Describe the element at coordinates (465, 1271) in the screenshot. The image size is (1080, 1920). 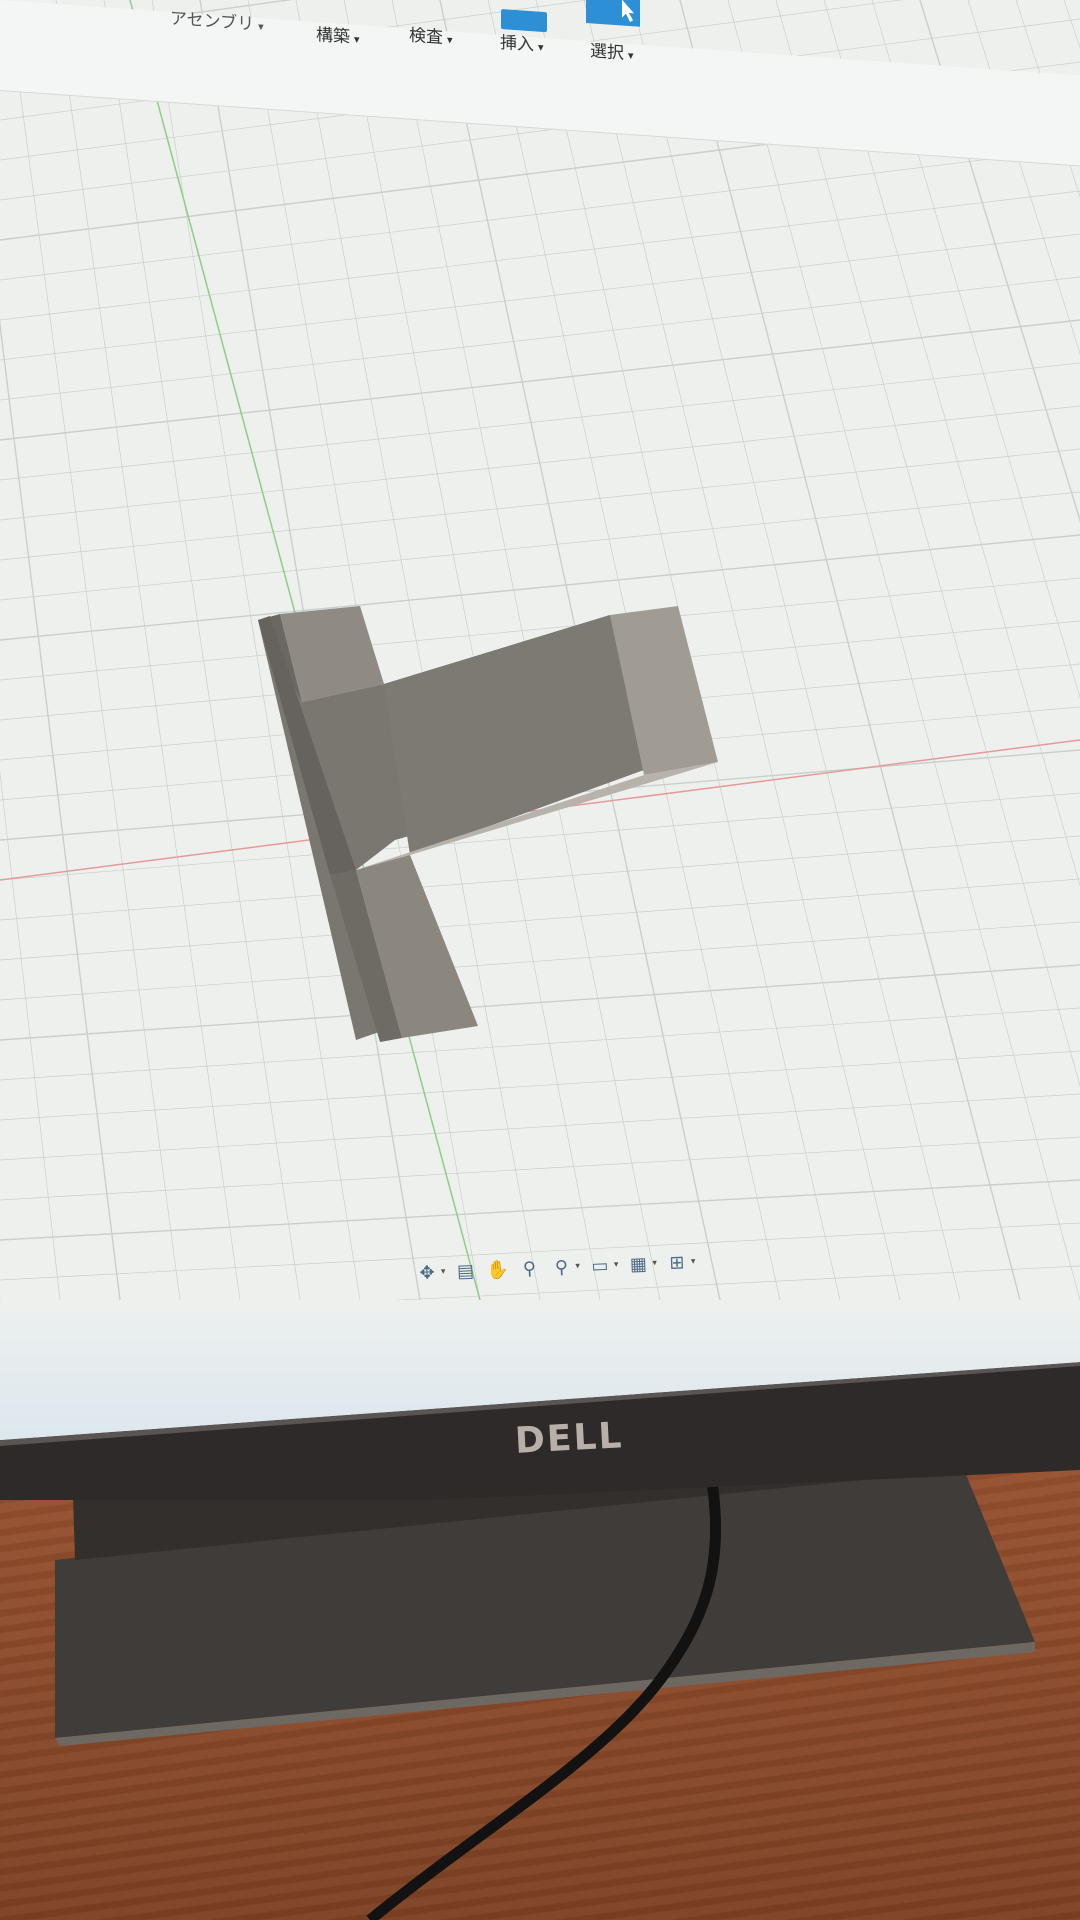
I see `look-at-icon: ▤` at that location.